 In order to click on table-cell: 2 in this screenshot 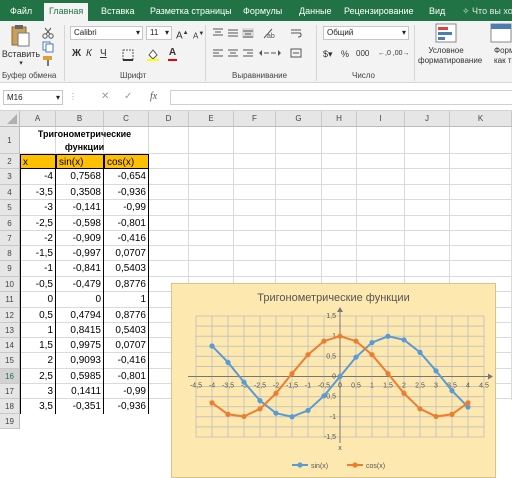, I will do `click(38, 361)`.